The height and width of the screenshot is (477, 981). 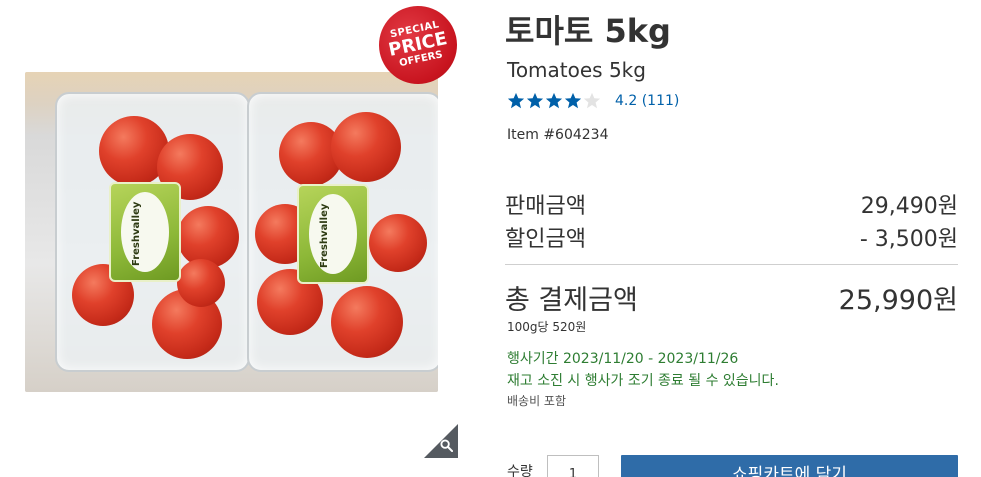 What do you see at coordinates (520, 470) in the screenshot?
I see `quantity-label: 수량` at bounding box center [520, 470].